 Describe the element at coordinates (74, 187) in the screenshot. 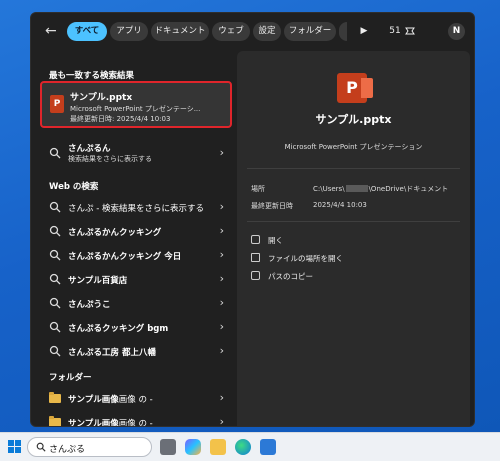

I see `web-search-heading: Web の検索` at that location.